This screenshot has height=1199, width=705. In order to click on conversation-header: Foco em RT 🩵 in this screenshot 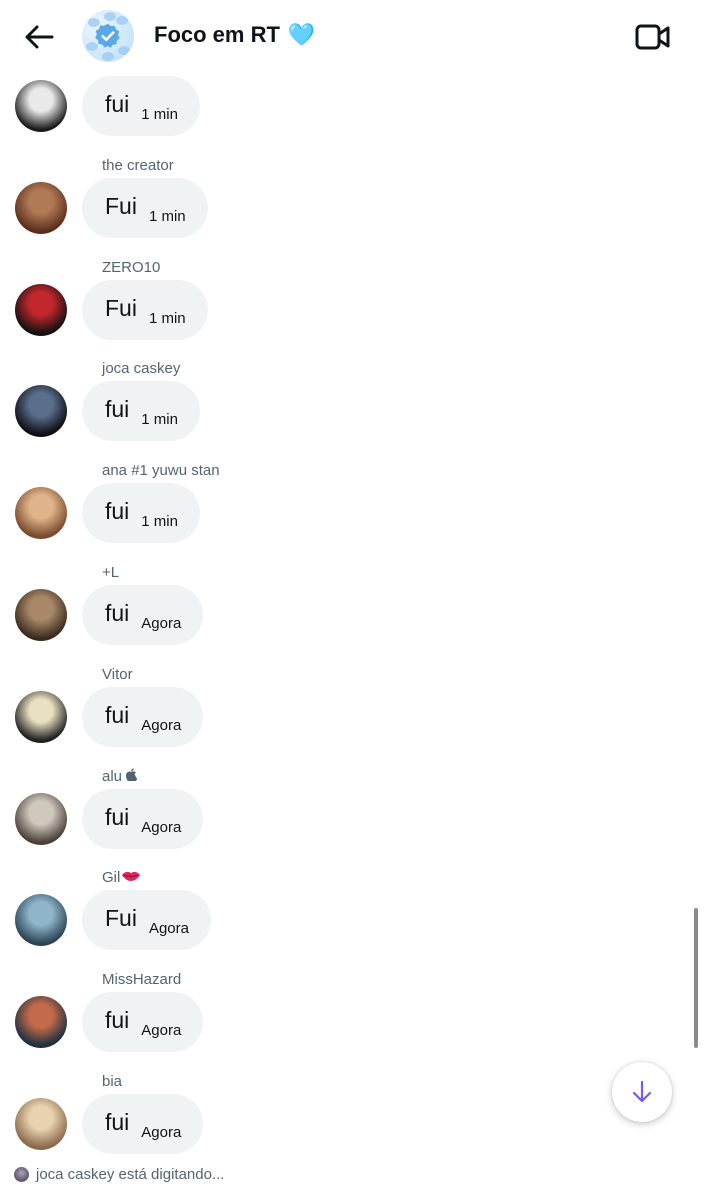, I will do `click(352, 36)`.